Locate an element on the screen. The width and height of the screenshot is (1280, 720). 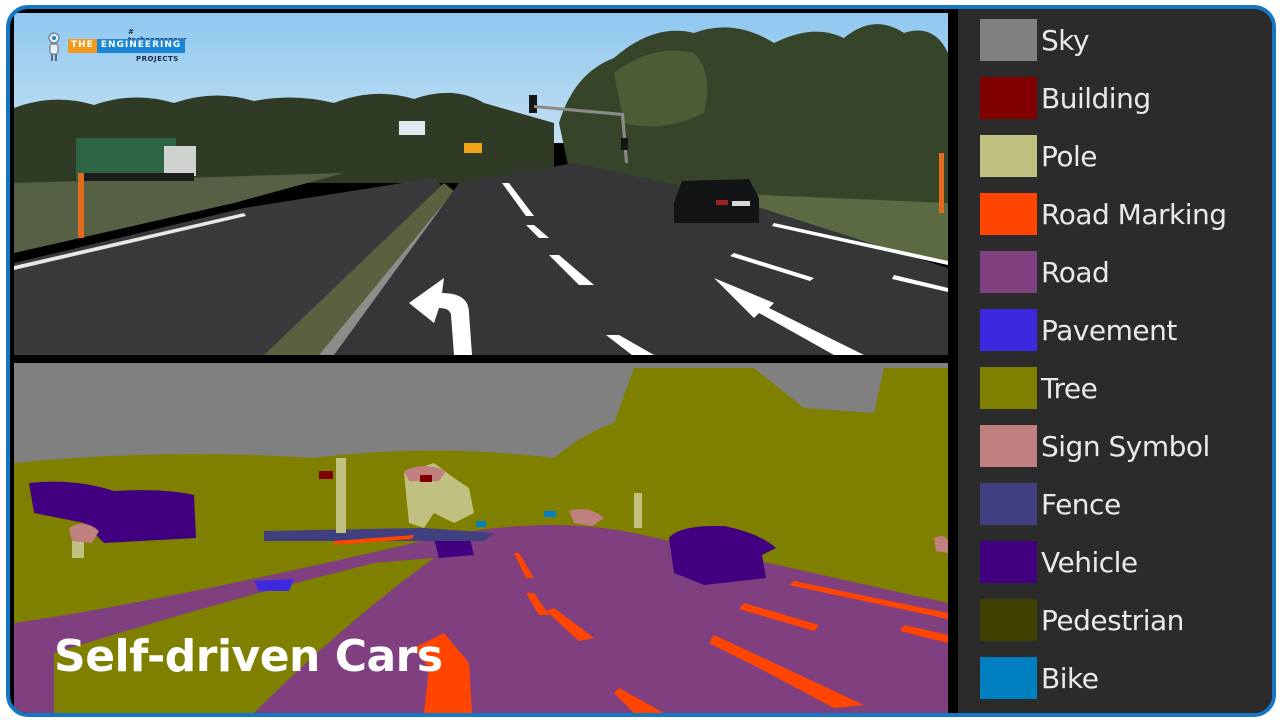
legend-item-sky: Sky is located at coordinates (1035, 40).